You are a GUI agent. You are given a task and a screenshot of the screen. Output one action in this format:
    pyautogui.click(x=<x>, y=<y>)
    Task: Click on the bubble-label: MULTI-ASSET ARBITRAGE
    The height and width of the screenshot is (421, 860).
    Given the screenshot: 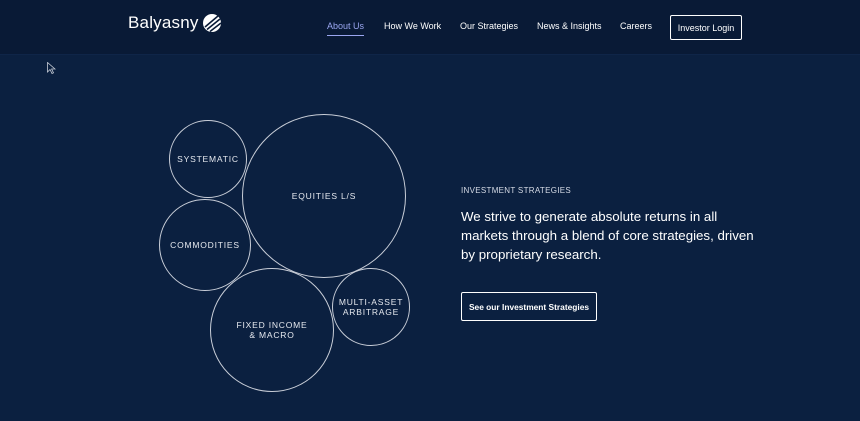 What is the action you would take?
    pyautogui.click(x=371, y=307)
    